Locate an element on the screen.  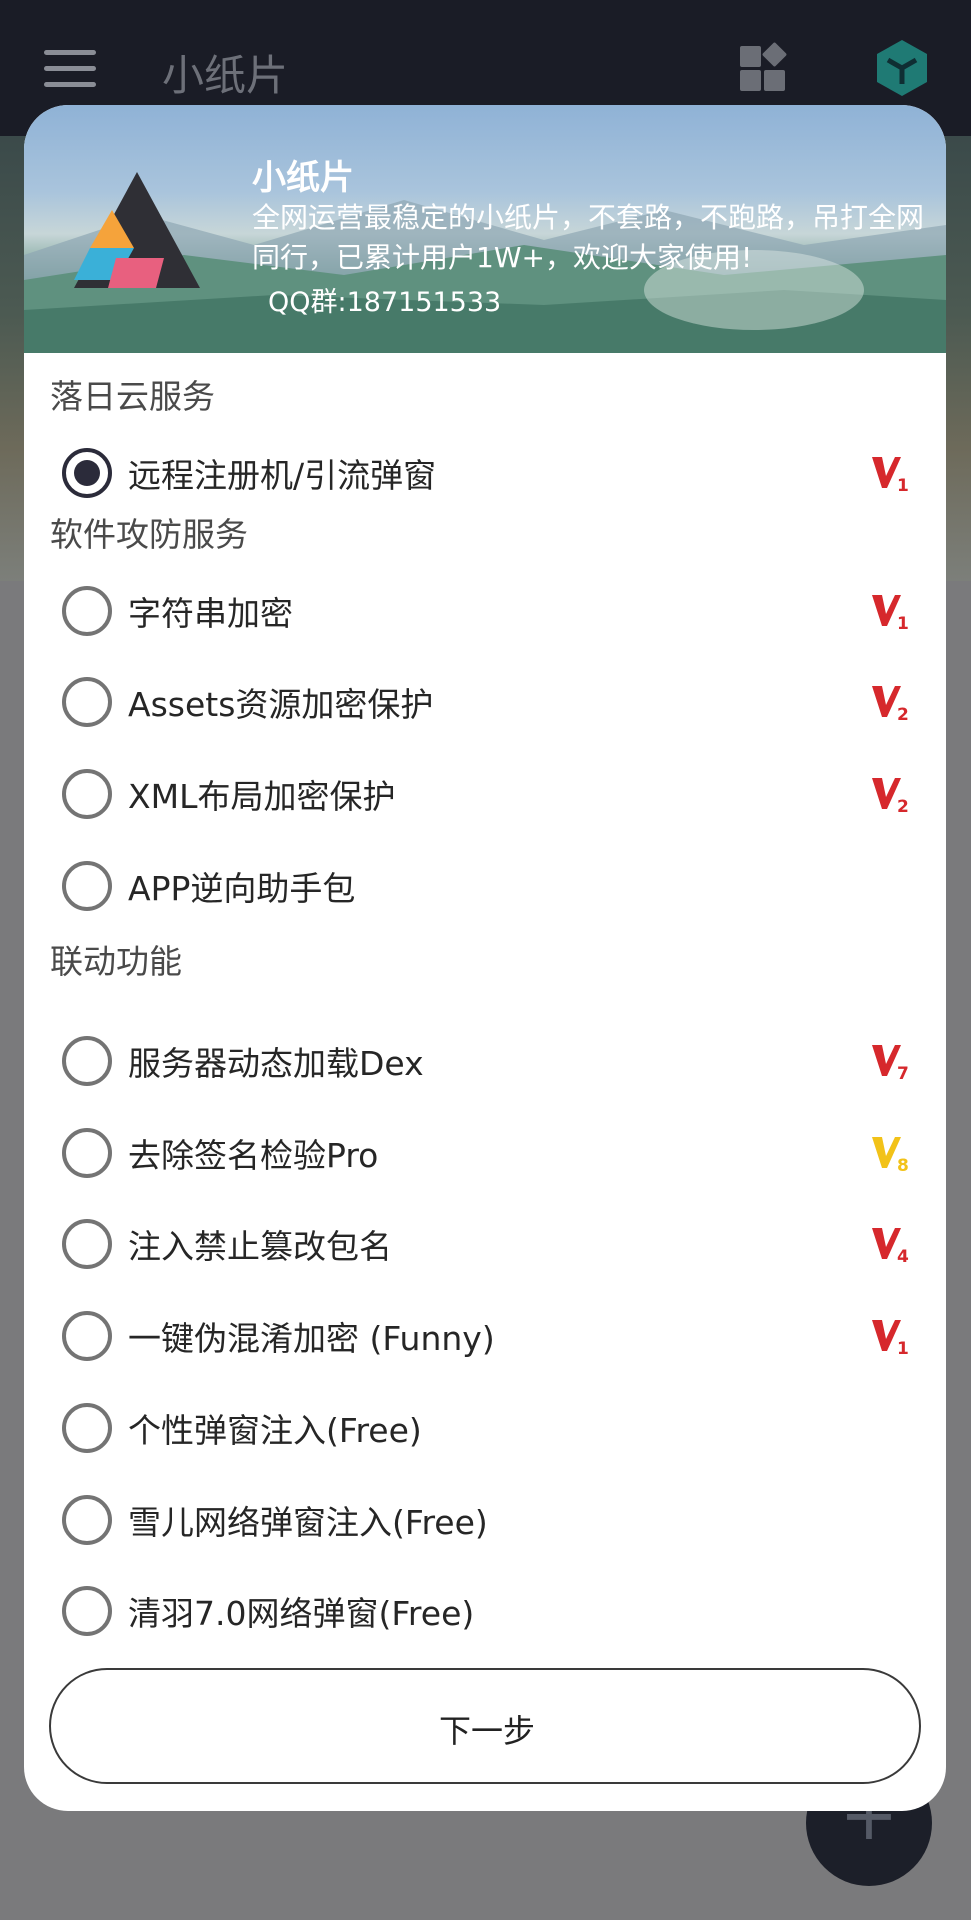
vip-level-badge-icon: 7 is located at coordinates (890, 1063).